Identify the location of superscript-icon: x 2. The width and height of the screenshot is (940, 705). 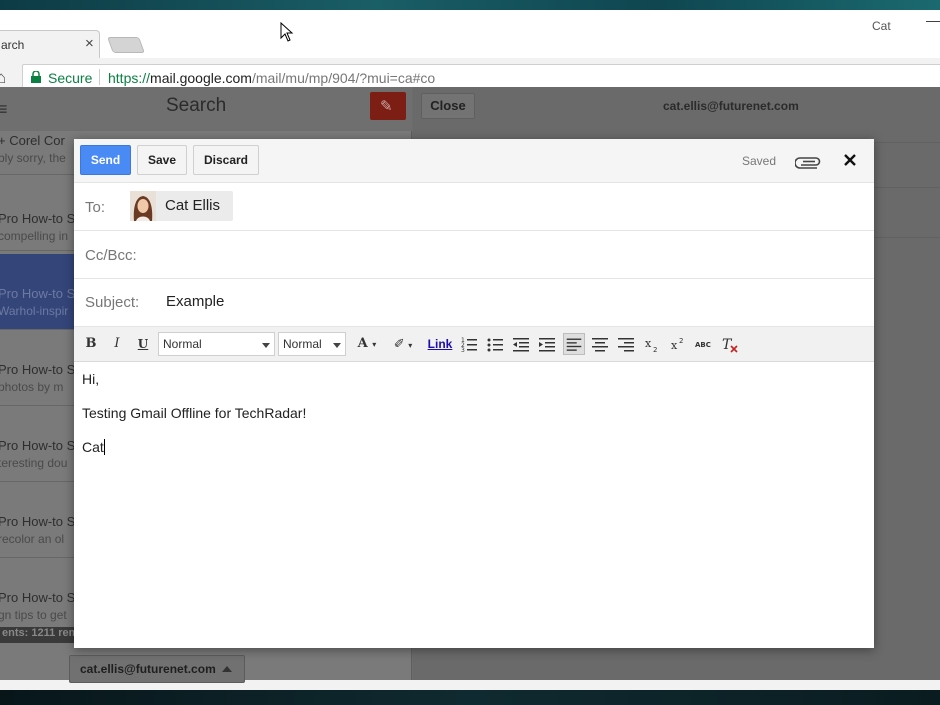
(678, 344).